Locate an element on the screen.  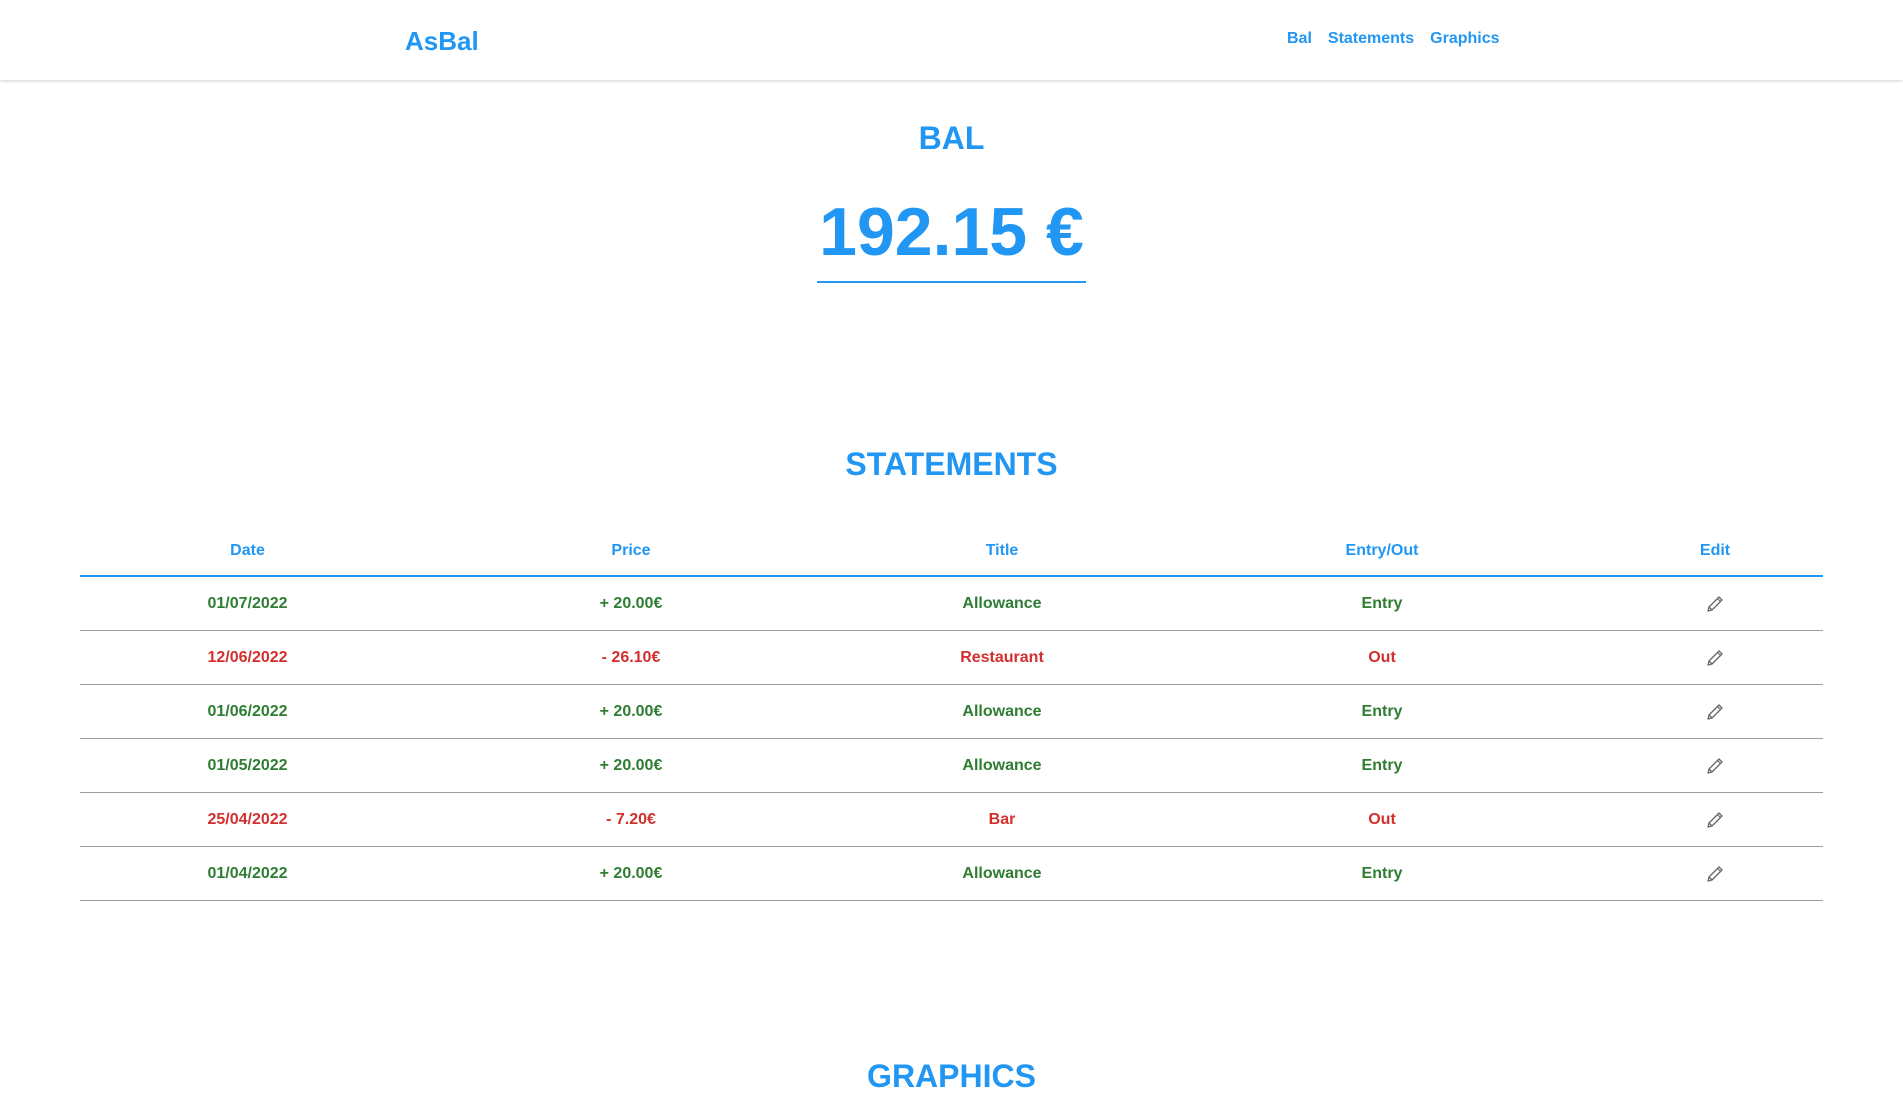
cell-price: - 26.10€ is located at coordinates (631, 657).